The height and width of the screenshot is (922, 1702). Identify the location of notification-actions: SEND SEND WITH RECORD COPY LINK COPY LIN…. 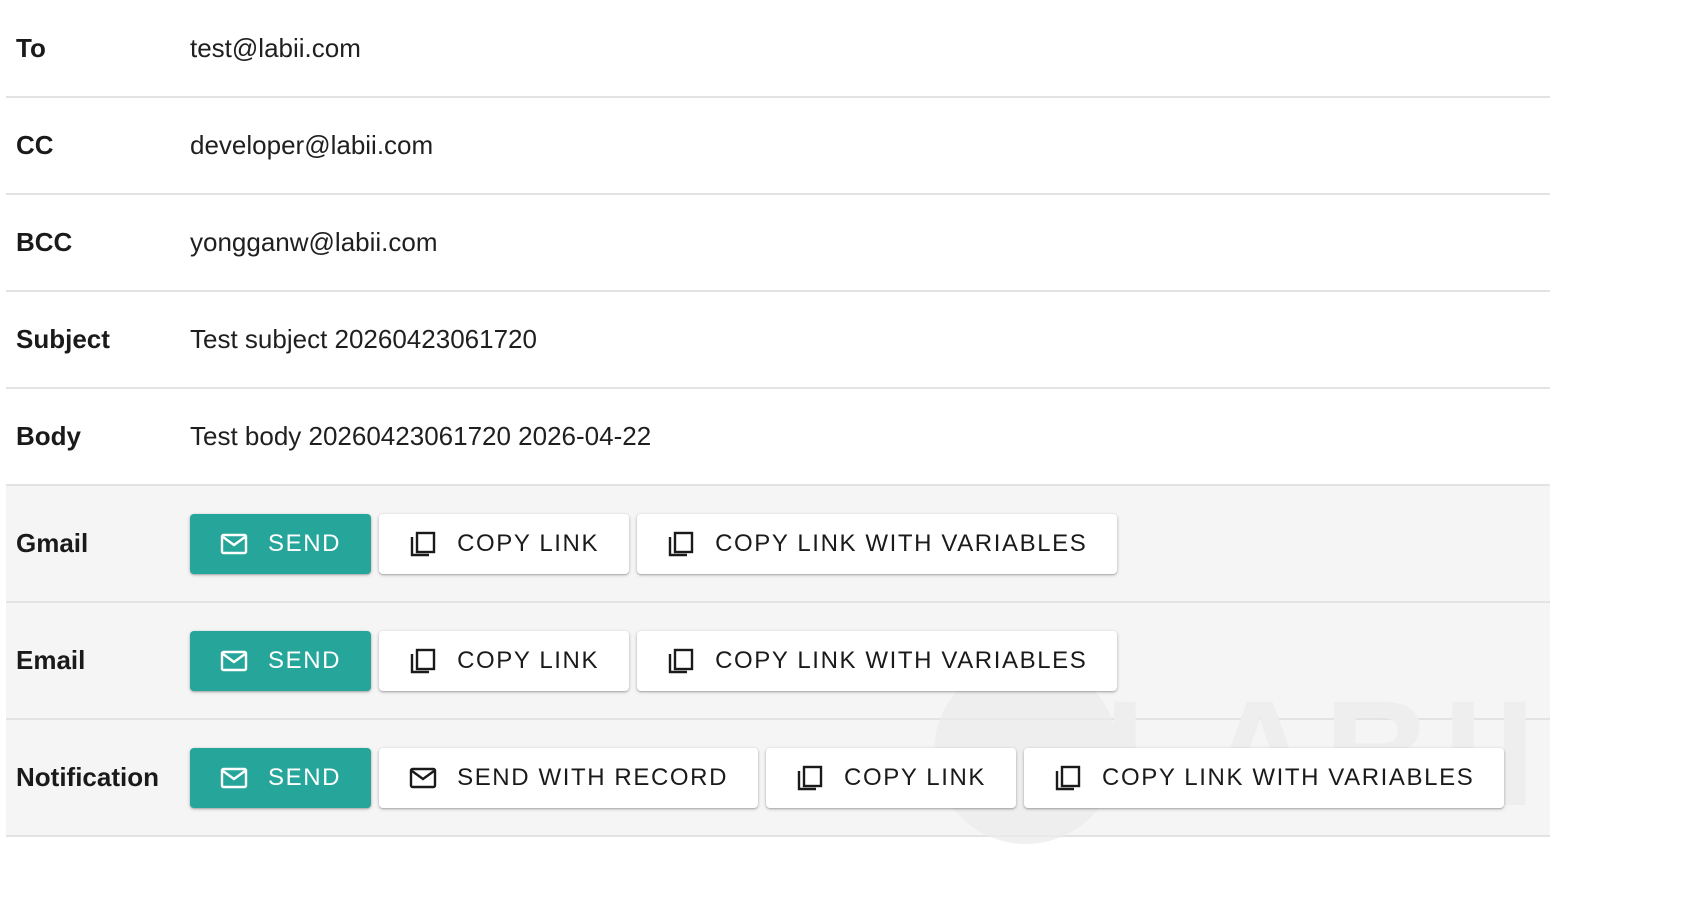
(847, 777).